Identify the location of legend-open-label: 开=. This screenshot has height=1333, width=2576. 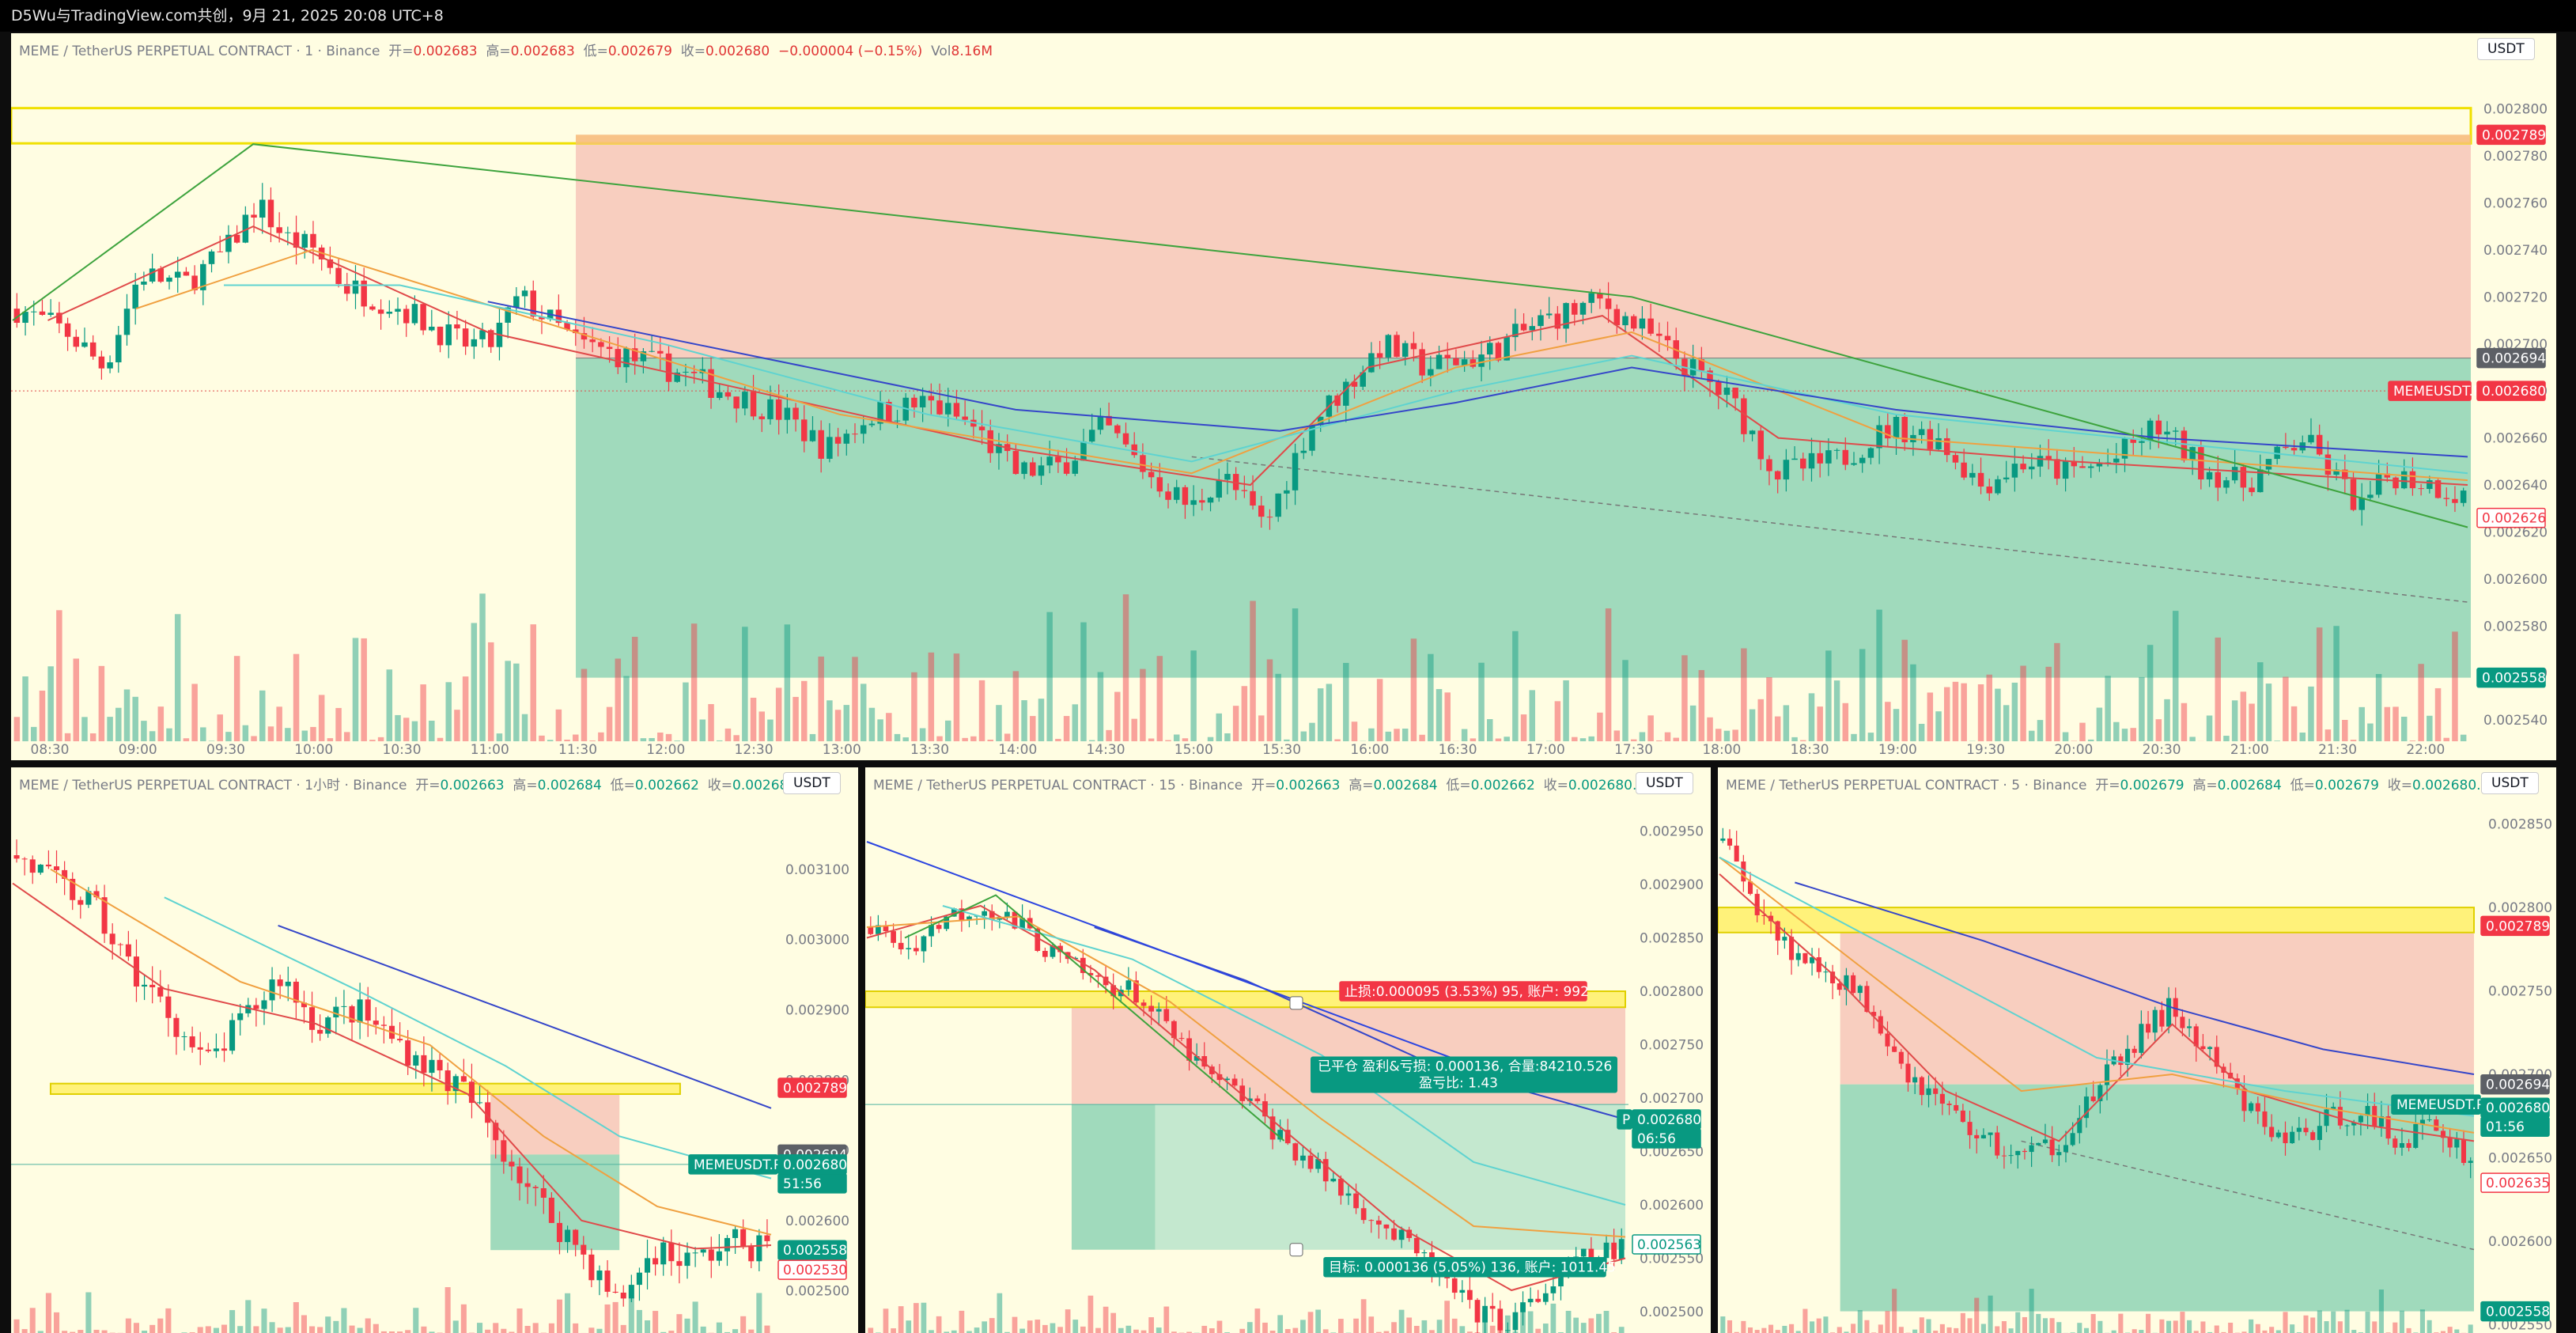
(428, 785).